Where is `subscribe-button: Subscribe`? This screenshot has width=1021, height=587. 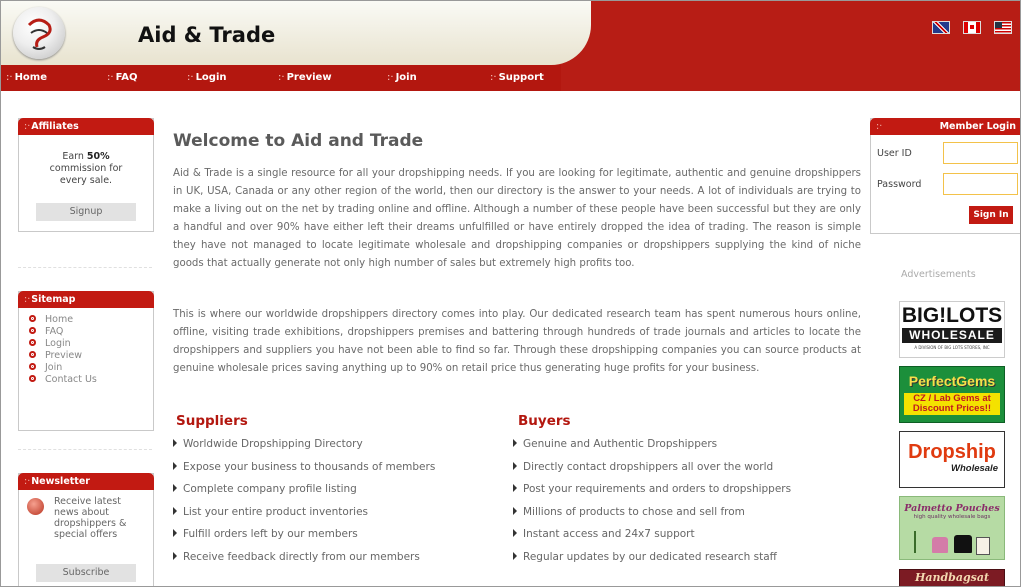 subscribe-button: Subscribe is located at coordinates (86, 573).